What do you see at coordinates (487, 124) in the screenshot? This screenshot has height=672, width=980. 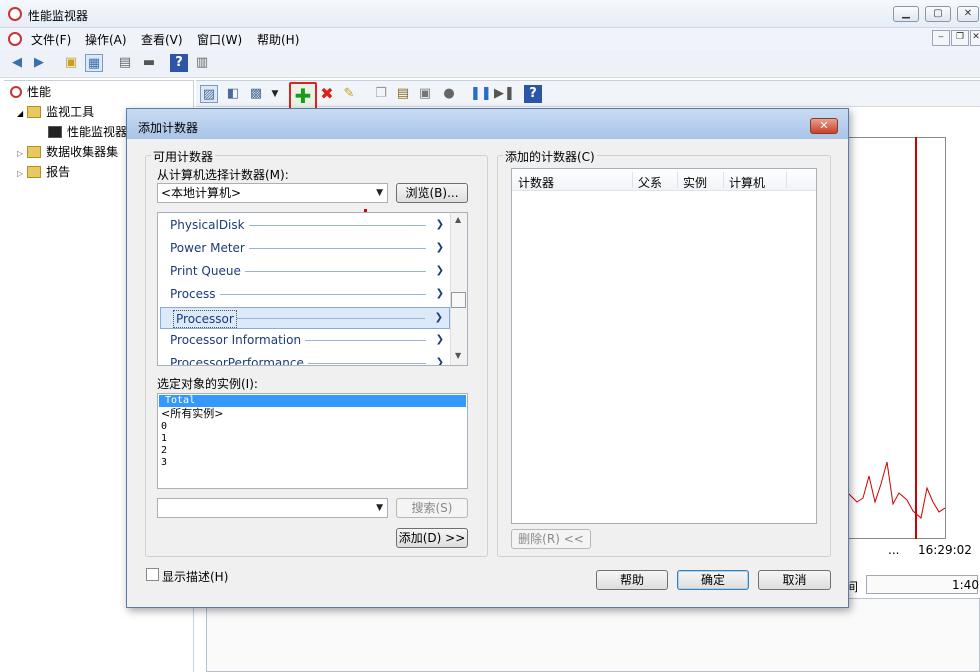 I see `dialog-titlebar` at bounding box center [487, 124].